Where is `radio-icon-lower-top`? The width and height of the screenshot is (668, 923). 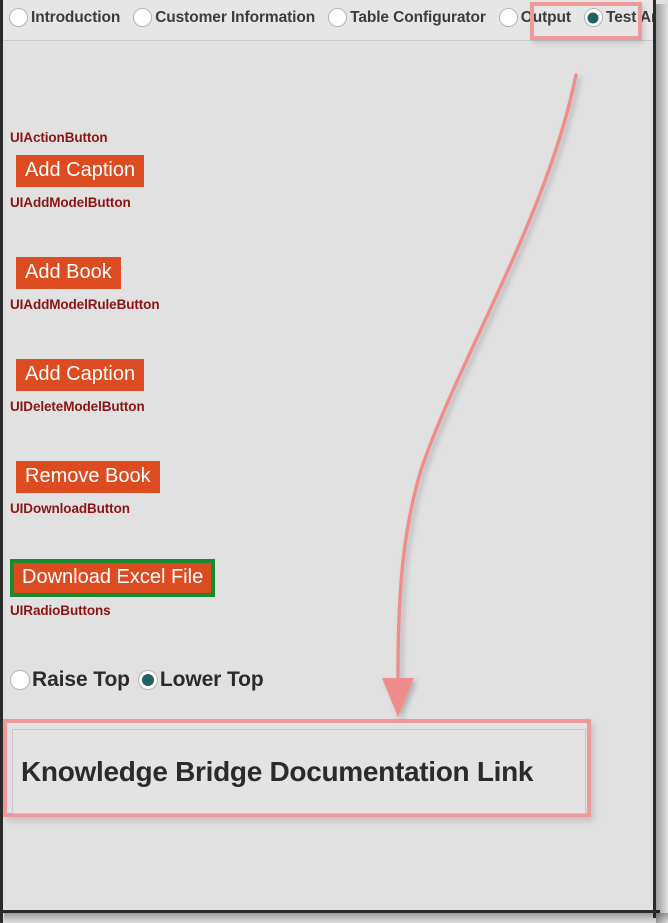
radio-icon-lower-top is located at coordinates (147, 680).